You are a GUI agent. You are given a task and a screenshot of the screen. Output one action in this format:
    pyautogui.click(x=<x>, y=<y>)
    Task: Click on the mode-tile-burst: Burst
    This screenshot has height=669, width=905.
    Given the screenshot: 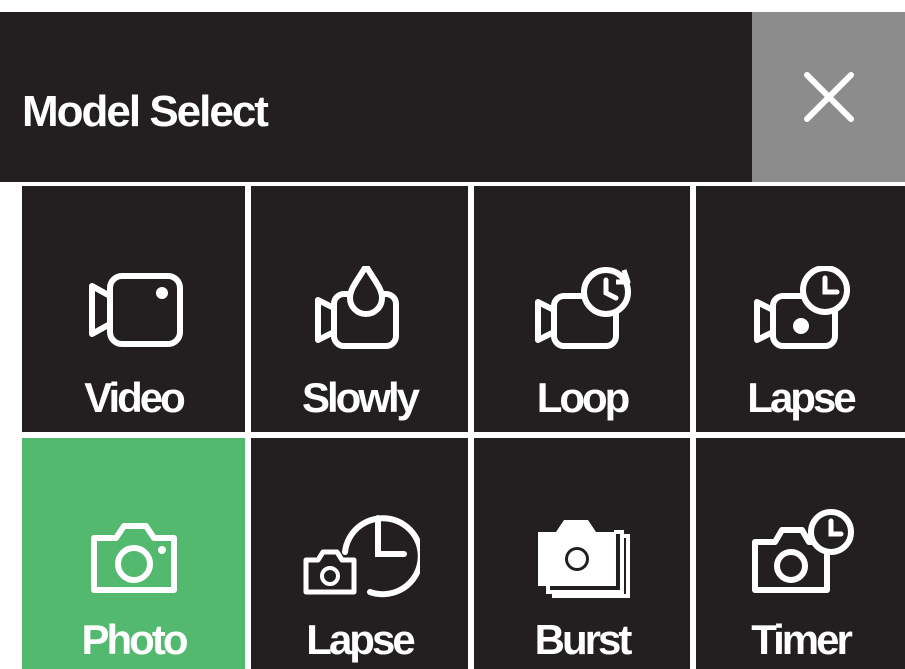 What is the action you would take?
    pyautogui.click(x=582, y=553)
    